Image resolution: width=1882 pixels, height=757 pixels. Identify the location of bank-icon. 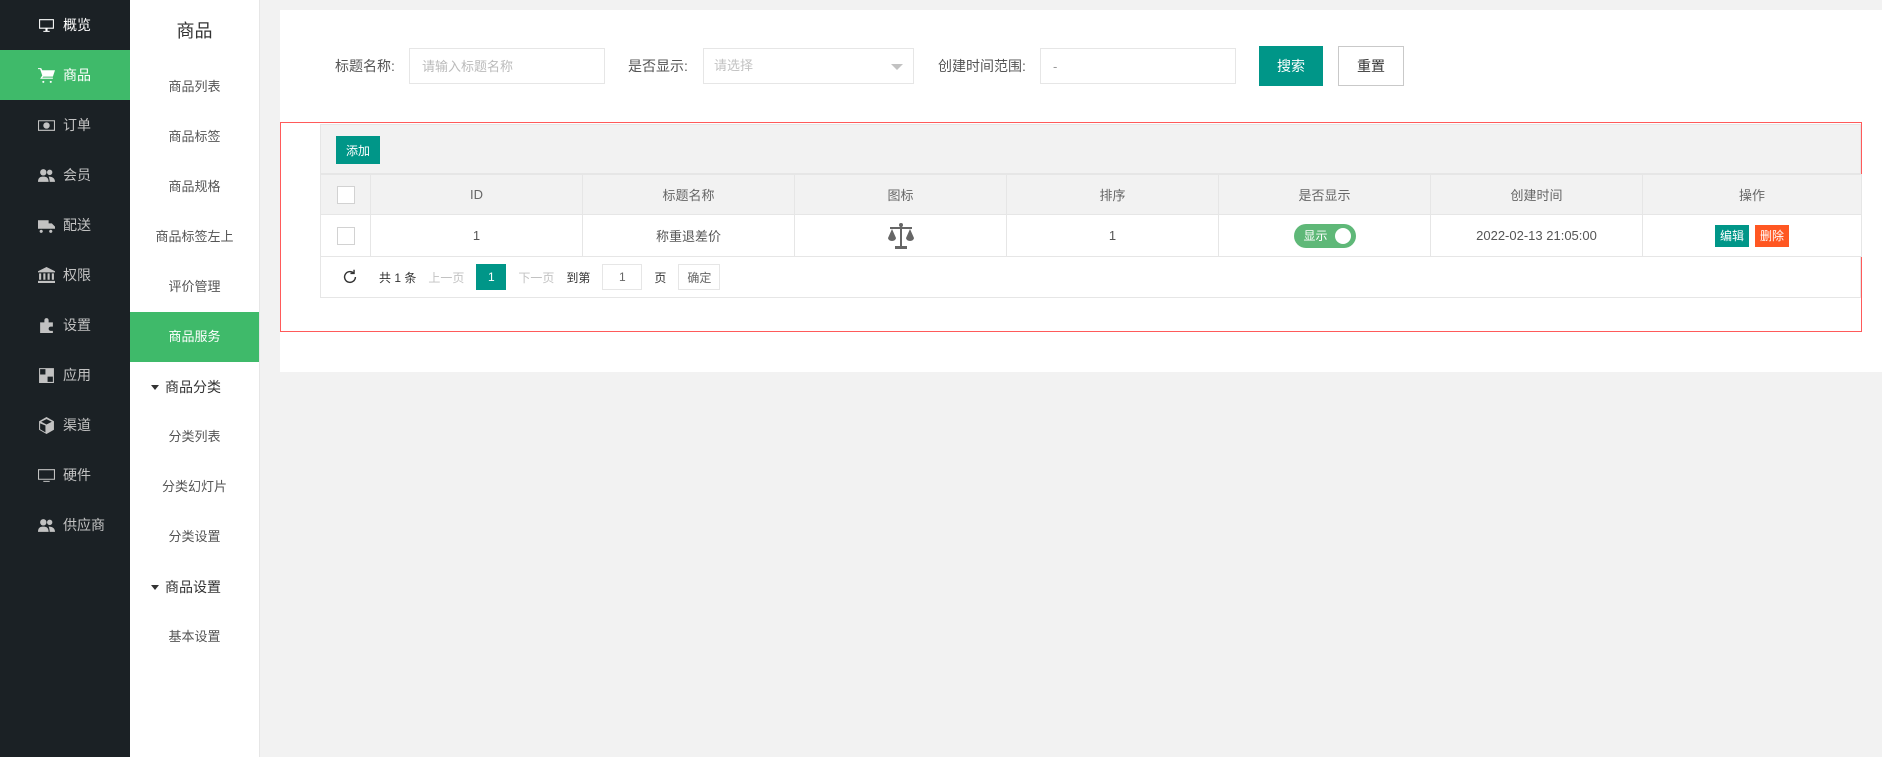
(46, 275).